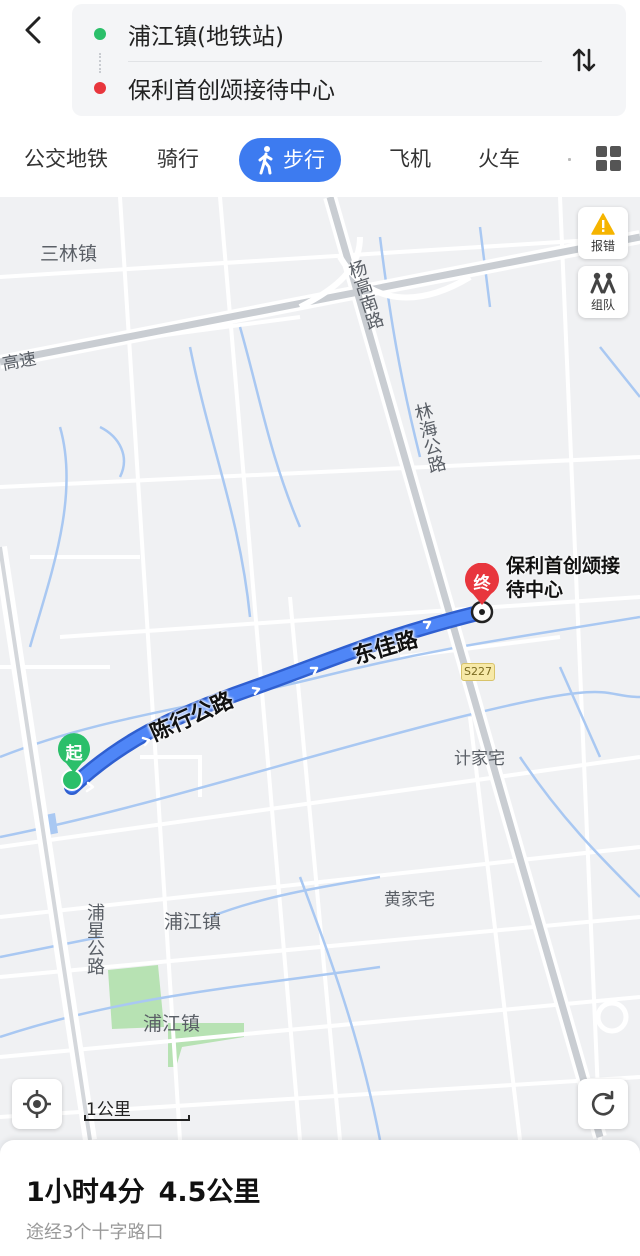 The image size is (640, 1256). I want to click on tab-cycling: 骑行, so click(178, 159).